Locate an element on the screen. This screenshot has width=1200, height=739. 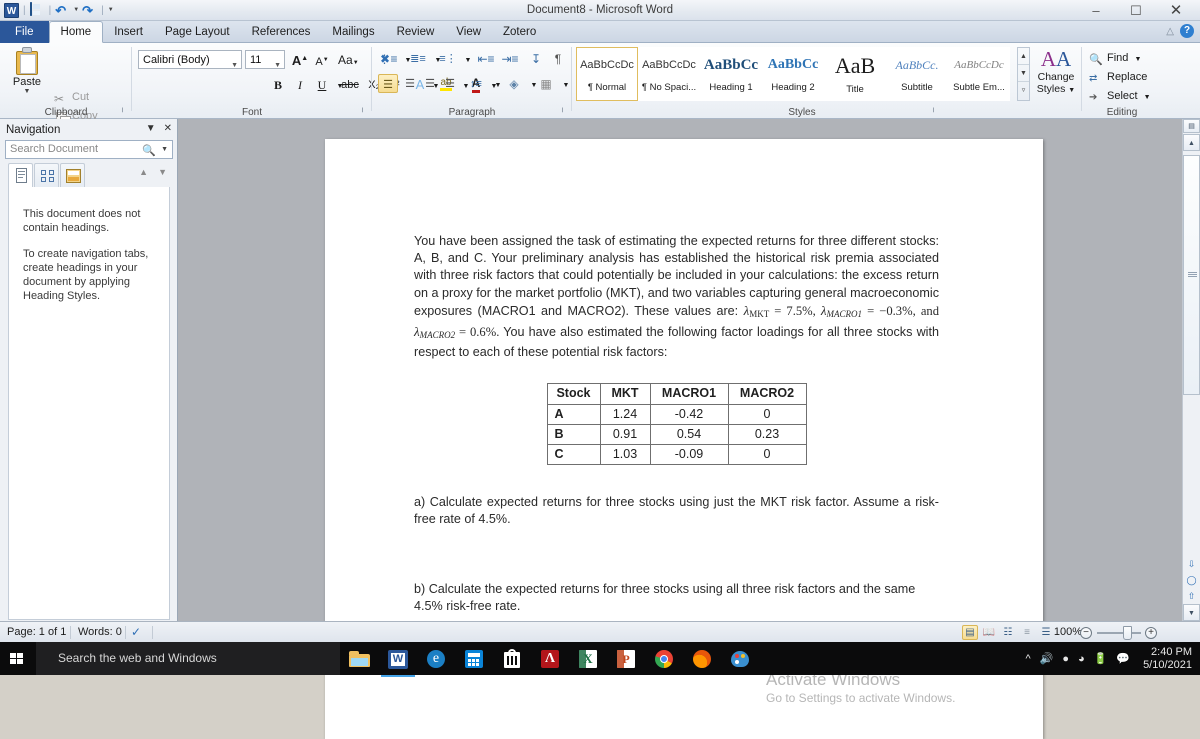
zoom-slider-thumb is located at coordinates (1127, 633).